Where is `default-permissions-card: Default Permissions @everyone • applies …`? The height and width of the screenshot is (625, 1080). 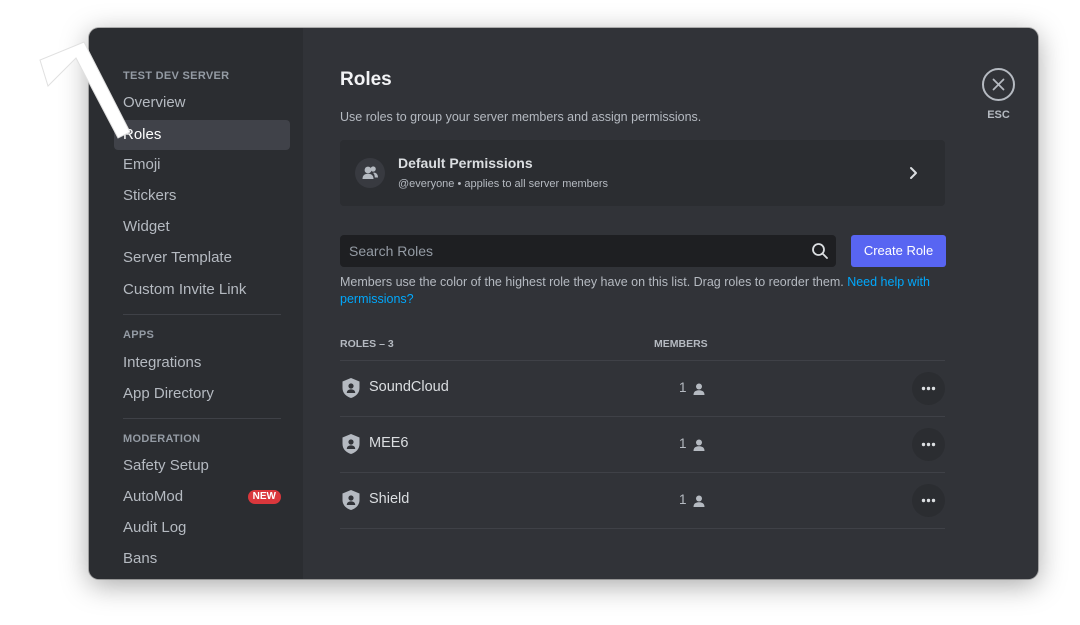
default-permissions-card: Default Permissions @everyone • applies … is located at coordinates (642, 173).